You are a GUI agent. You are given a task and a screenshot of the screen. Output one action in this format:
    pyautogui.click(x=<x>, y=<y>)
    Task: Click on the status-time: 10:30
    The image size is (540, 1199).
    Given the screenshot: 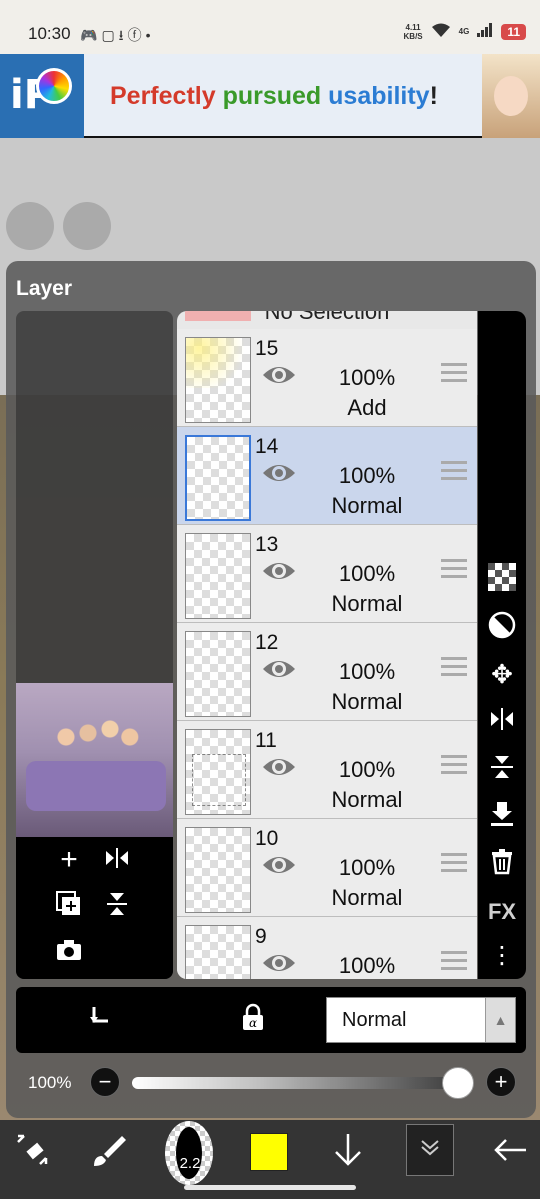 What is the action you would take?
    pyautogui.click(x=49, y=33)
    